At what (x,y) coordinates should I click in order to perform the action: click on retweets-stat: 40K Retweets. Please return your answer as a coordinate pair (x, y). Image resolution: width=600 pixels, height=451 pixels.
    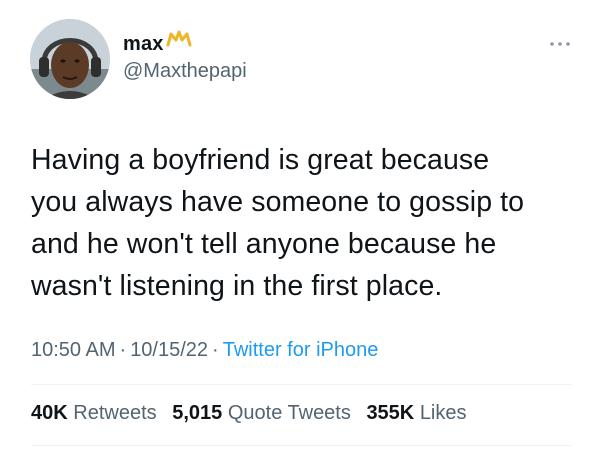
    Looking at the image, I should click on (94, 413).